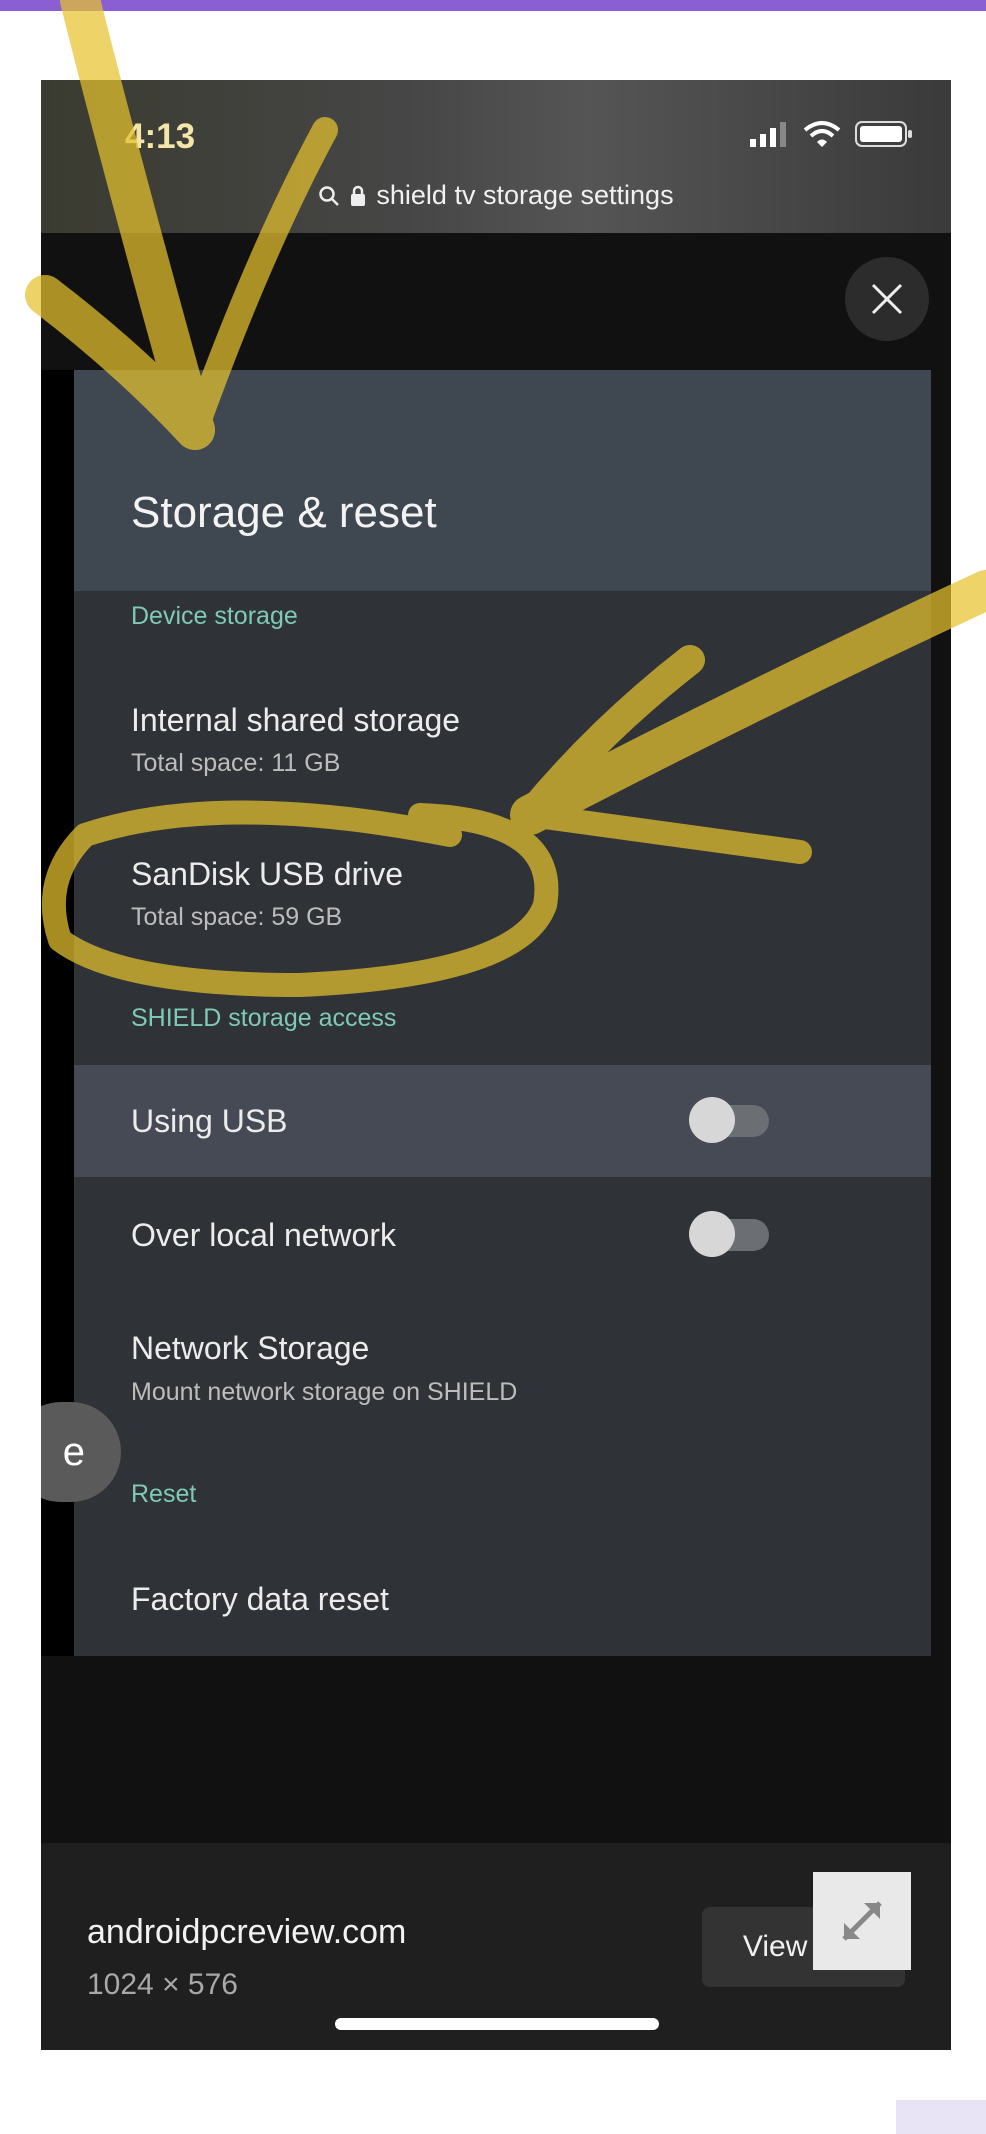 This screenshot has height=2134, width=986. I want to click on expand-icon, so click(862, 1921).